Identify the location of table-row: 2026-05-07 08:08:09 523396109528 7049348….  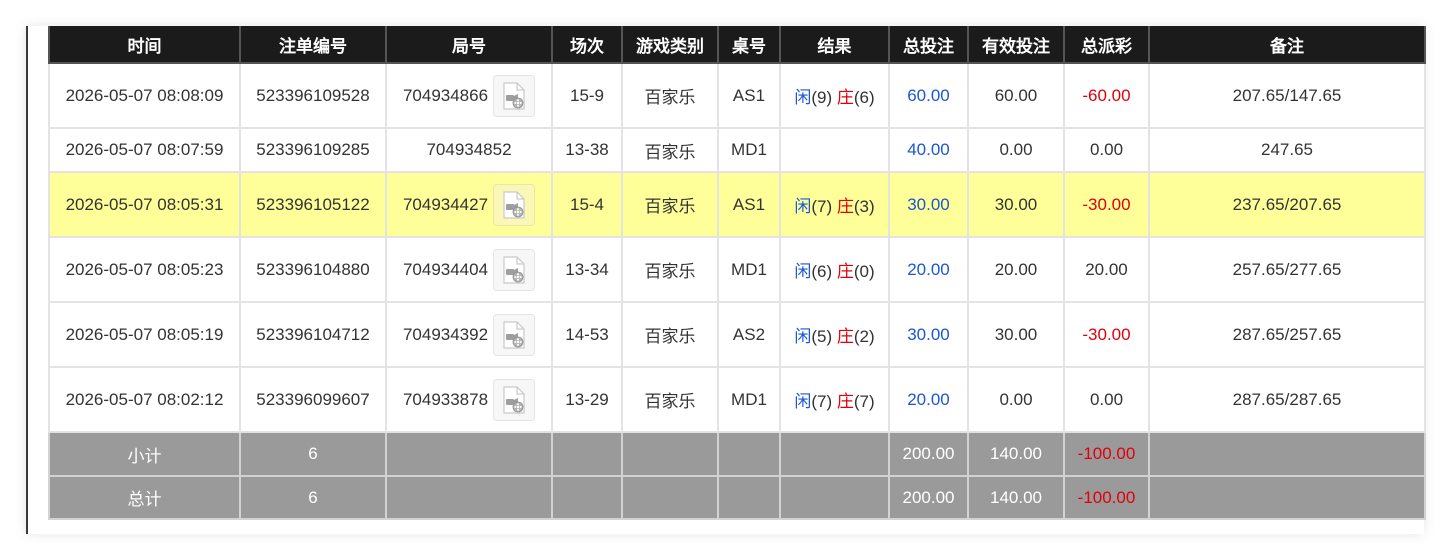
(737, 95).